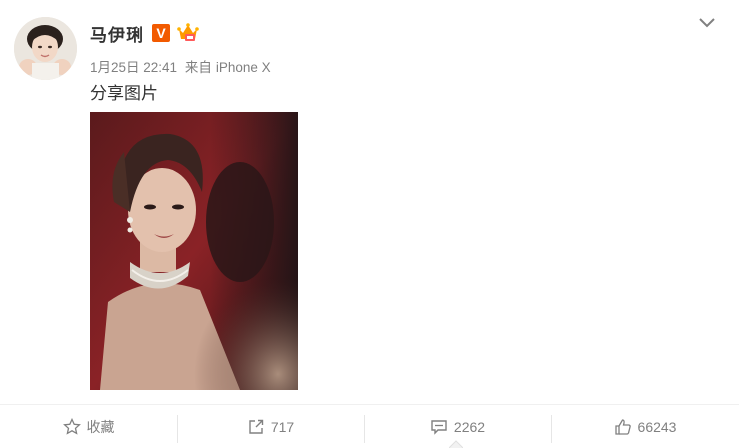  What do you see at coordinates (100, 426) in the screenshot?
I see `favorite-label: 收藏` at bounding box center [100, 426].